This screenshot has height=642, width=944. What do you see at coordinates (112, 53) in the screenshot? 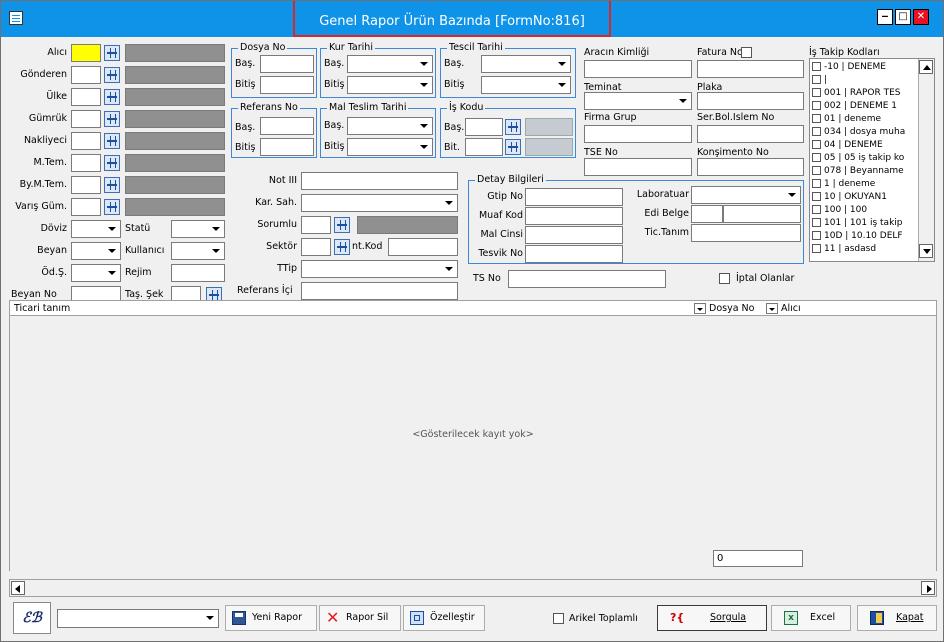
I see `alici-lookup-icon` at bounding box center [112, 53].